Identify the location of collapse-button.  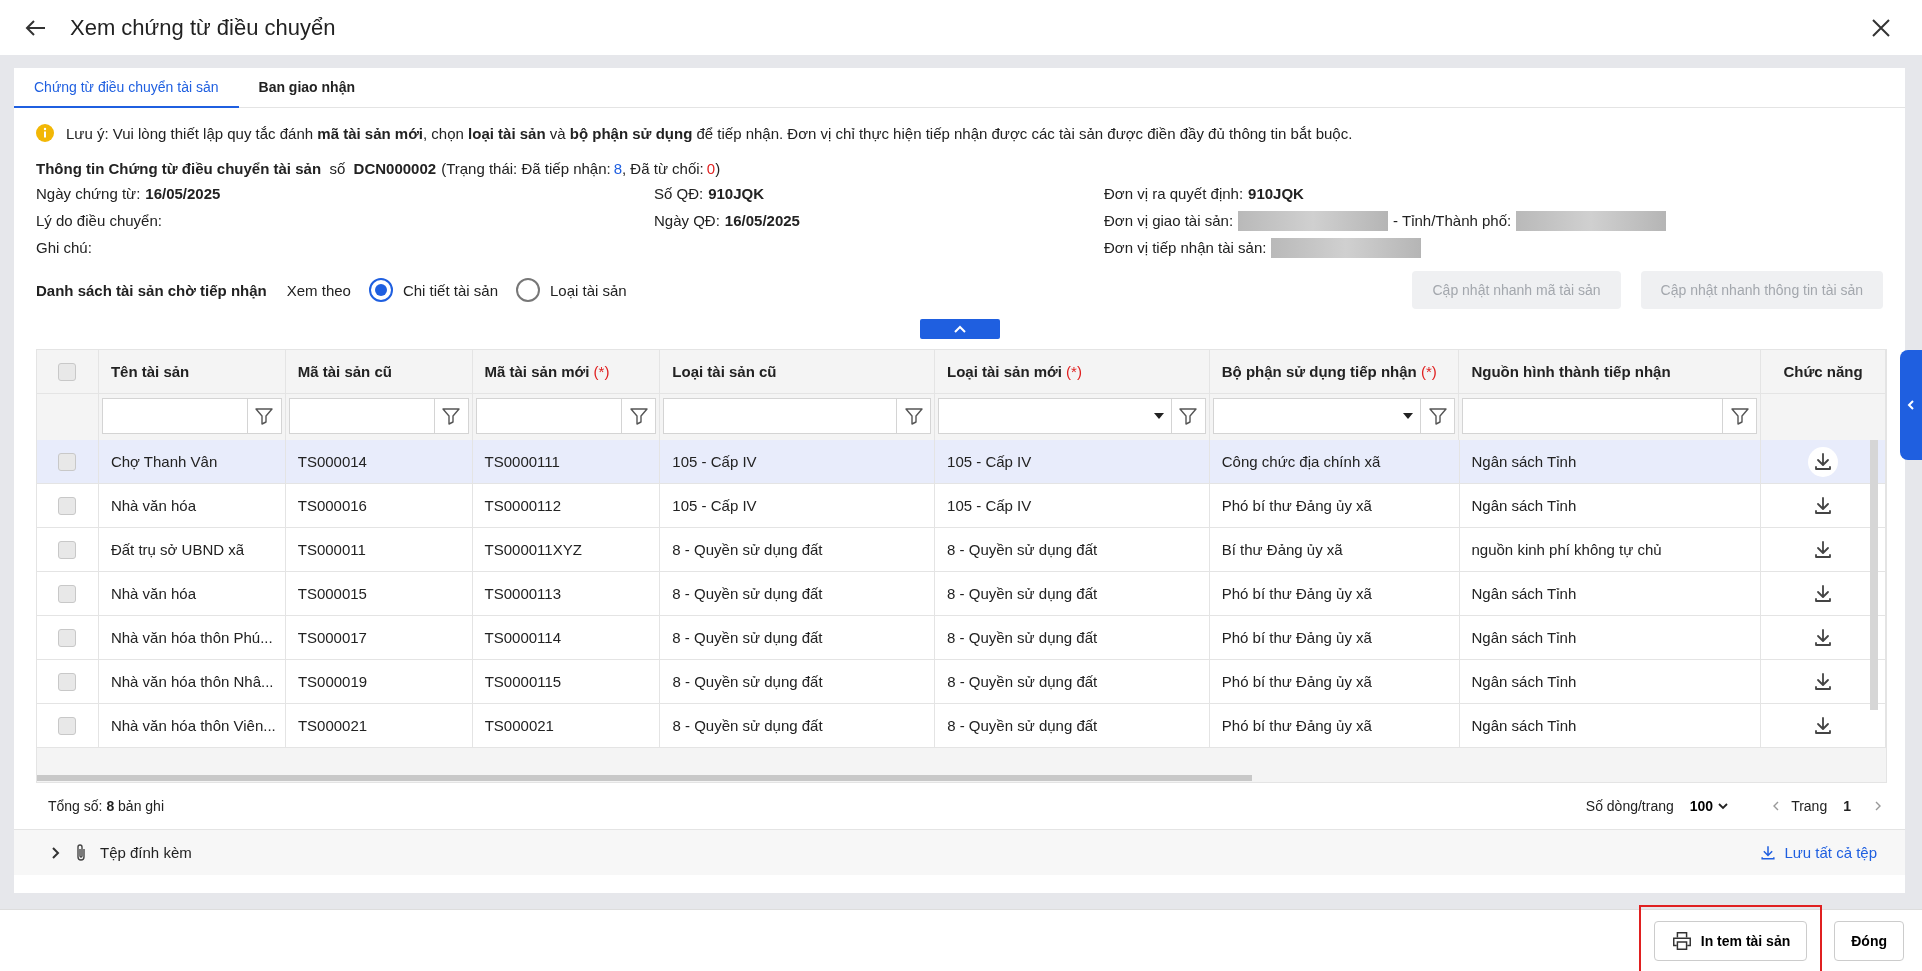
(959, 329).